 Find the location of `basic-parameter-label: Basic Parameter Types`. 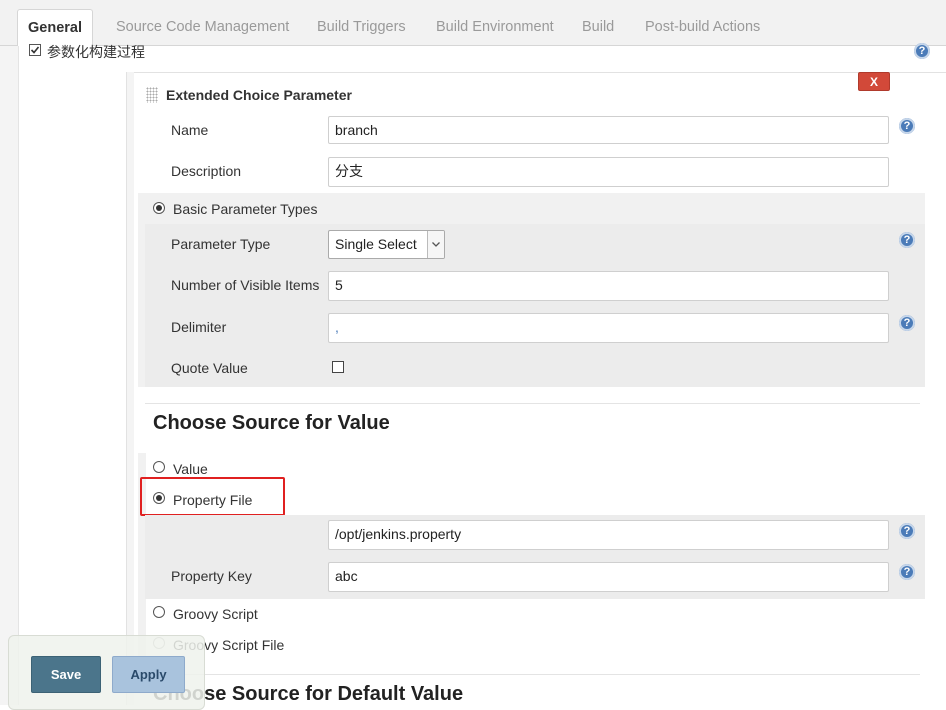

basic-parameter-label: Basic Parameter Types is located at coordinates (245, 209).